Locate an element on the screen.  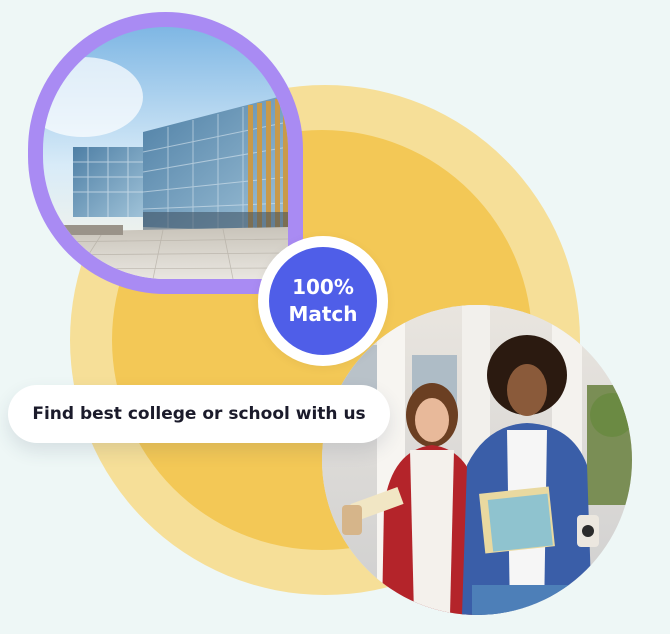
building-photo is located at coordinates (165, 153).